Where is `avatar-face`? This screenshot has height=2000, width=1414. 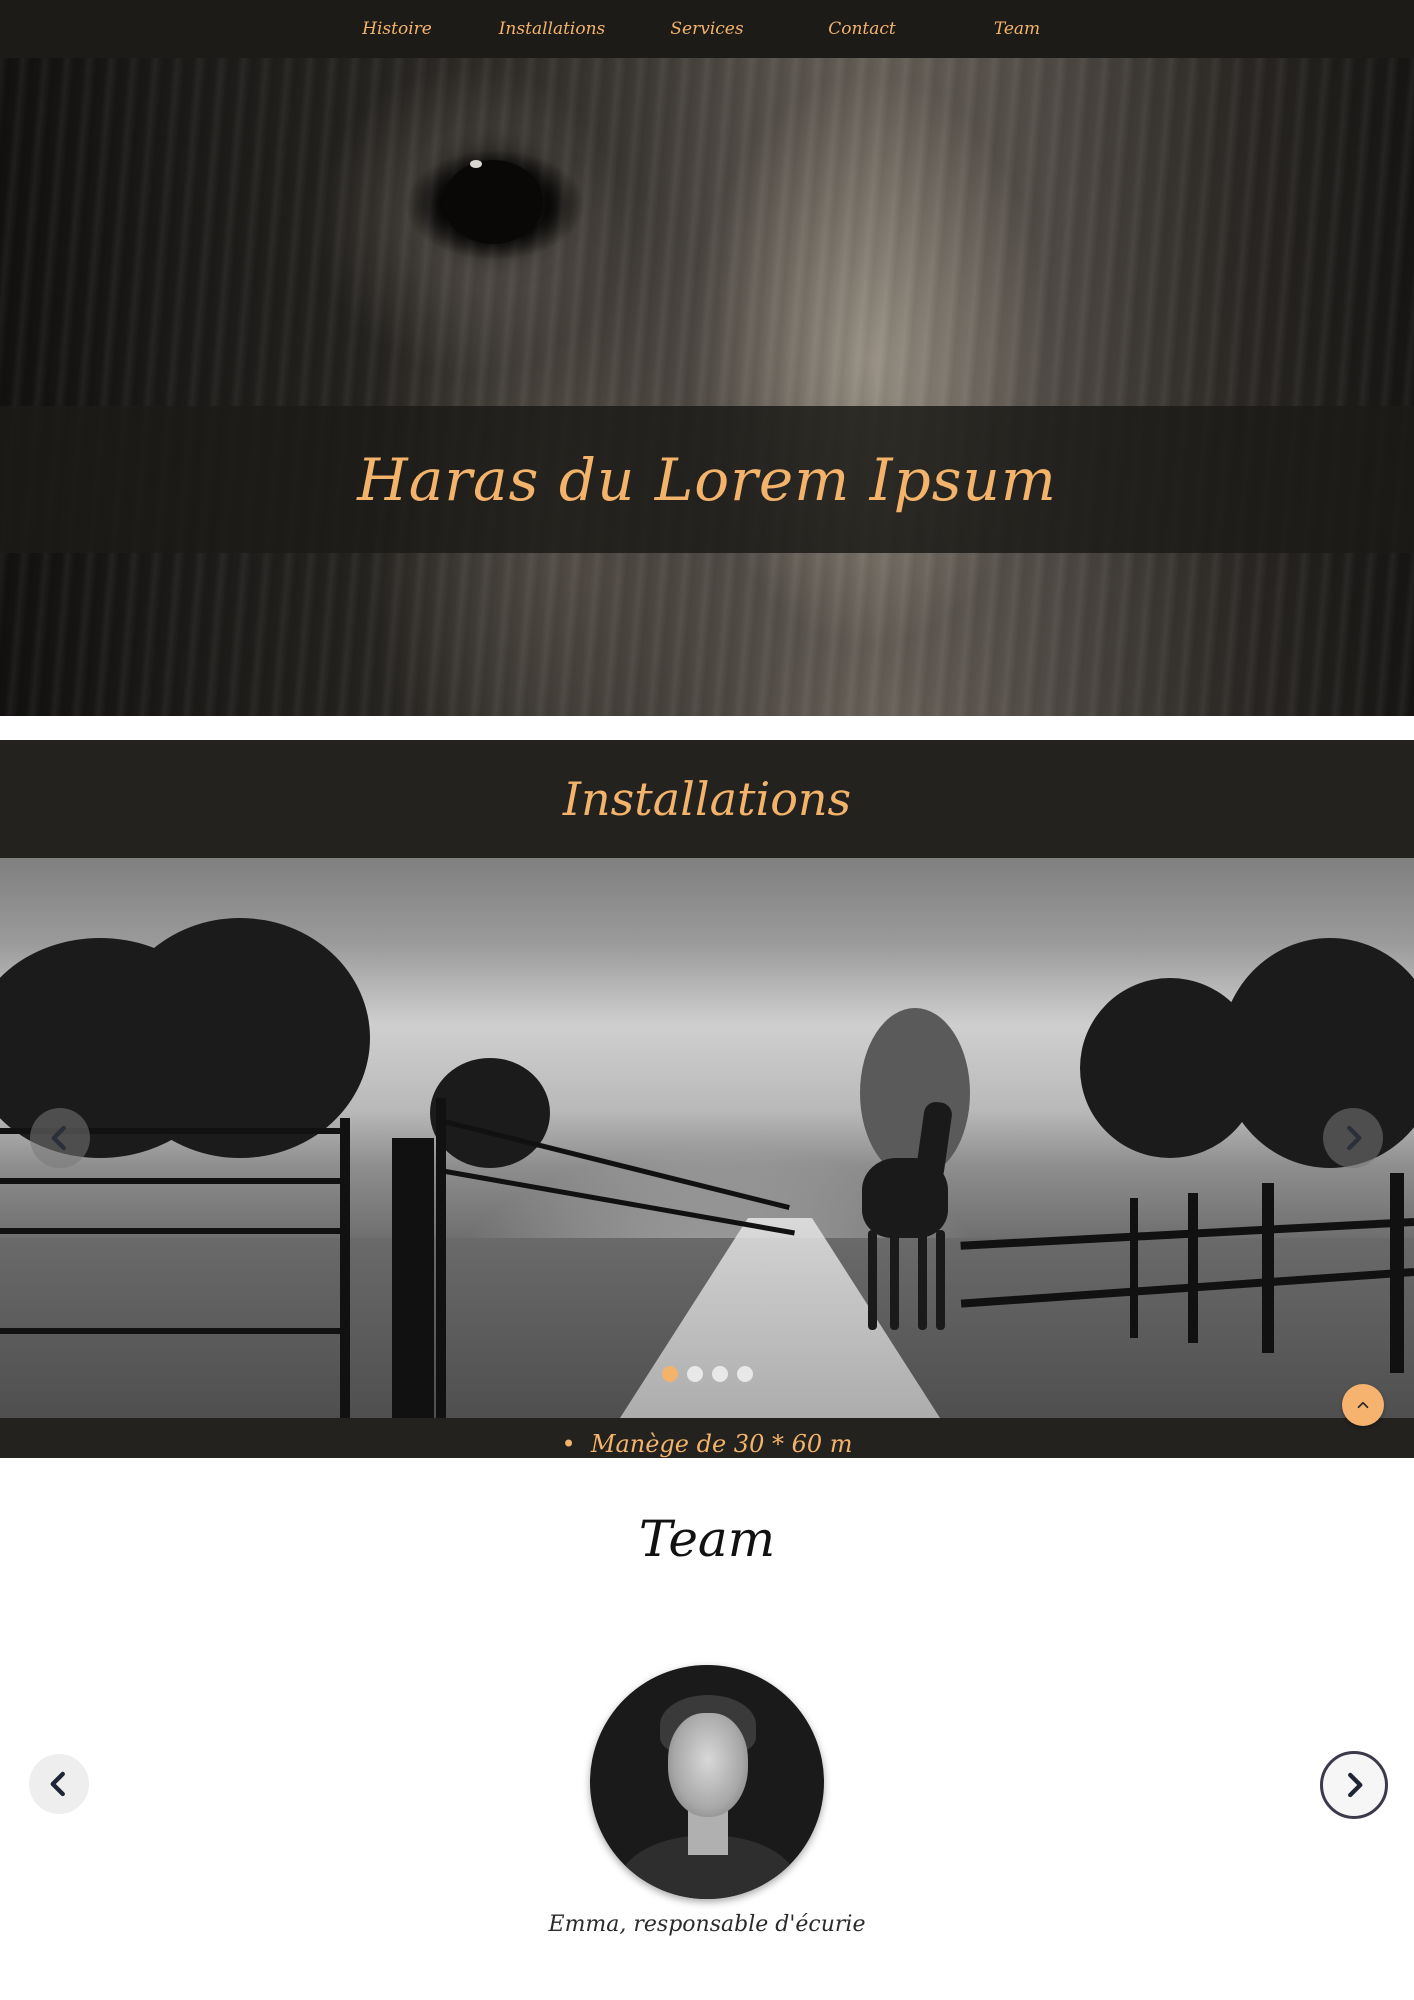
avatar-face is located at coordinates (708, 1765).